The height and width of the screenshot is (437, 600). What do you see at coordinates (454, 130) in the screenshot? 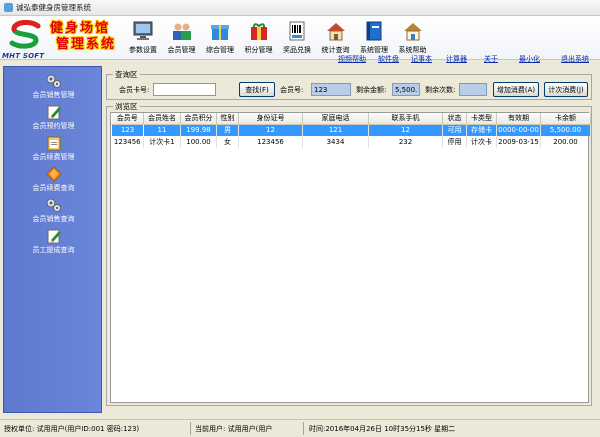
I see `table-cell: 可用` at bounding box center [454, 130].